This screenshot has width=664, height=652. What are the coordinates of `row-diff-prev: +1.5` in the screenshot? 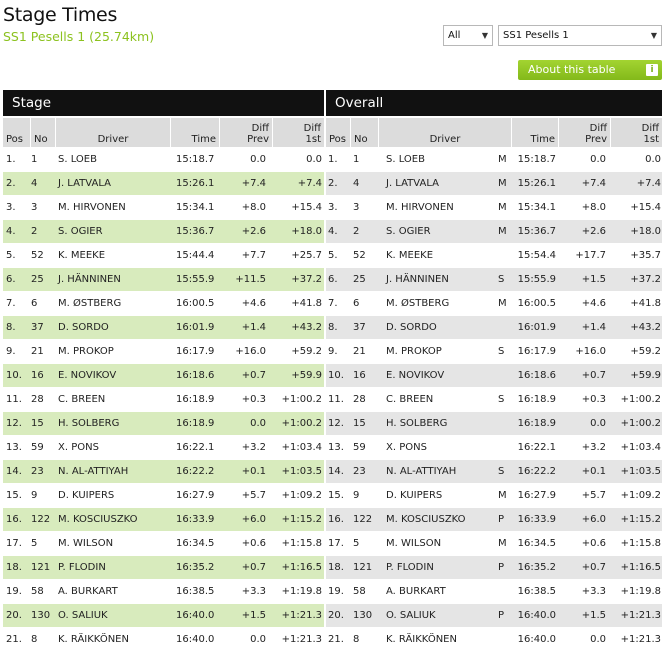 It's located at (253, 615).